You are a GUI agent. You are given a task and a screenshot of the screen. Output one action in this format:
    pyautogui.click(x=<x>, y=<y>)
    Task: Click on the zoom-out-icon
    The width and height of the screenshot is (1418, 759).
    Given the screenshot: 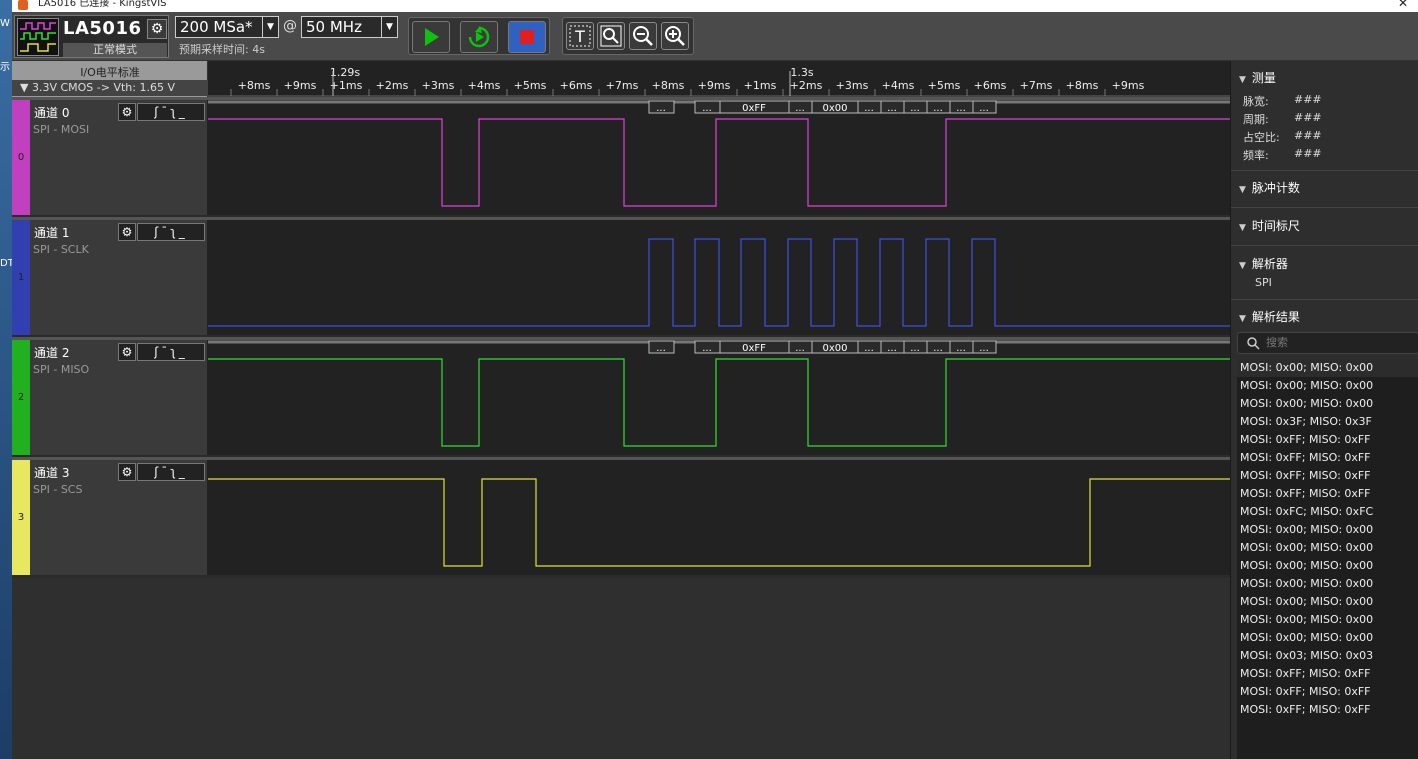 What is the action you would take?
    pyautogui.click(x=643, y=36)
    